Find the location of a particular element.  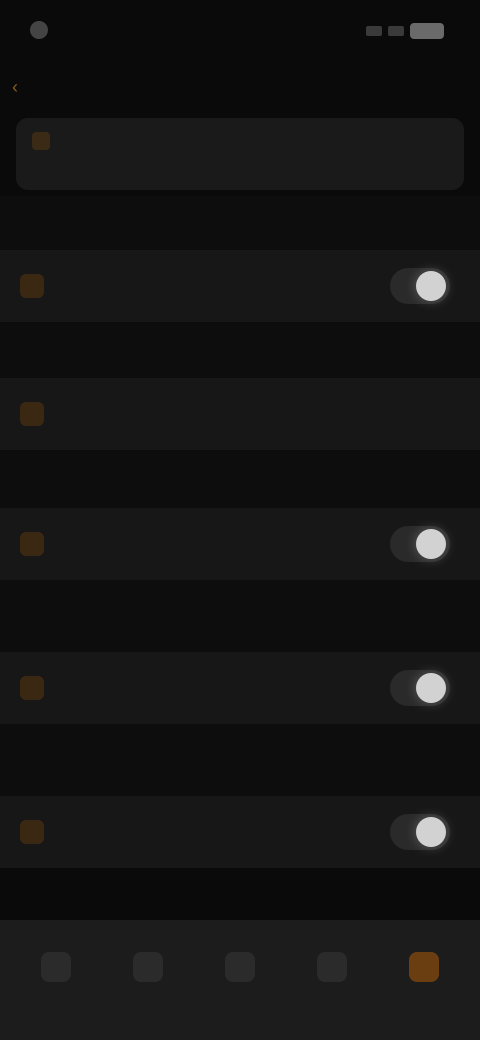

status-icons is located at coordinates (398, 31).